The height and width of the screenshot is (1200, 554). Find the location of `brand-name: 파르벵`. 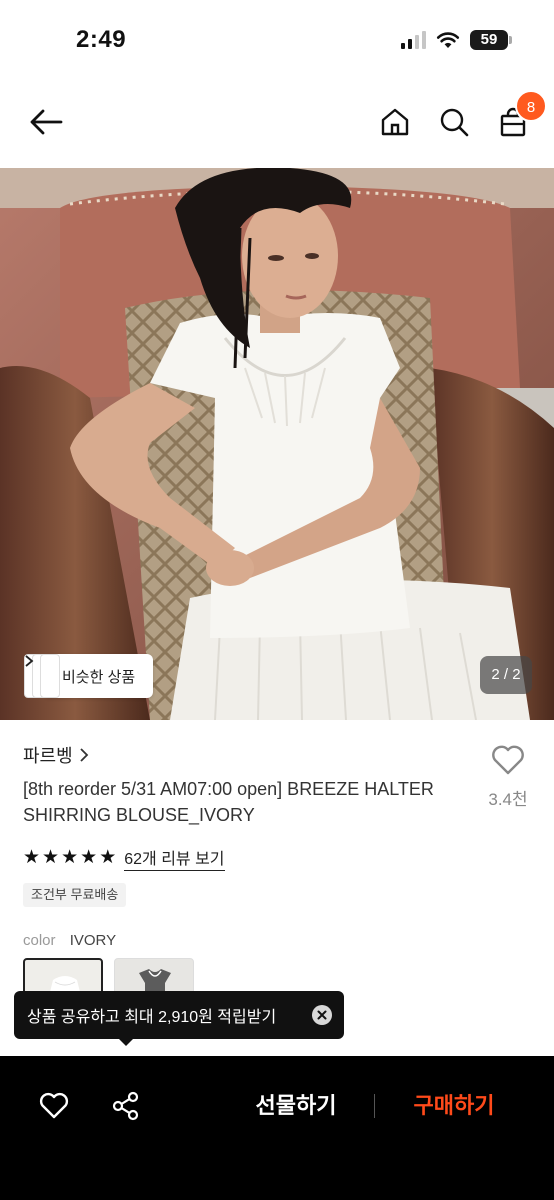

brand-name: 파르벵 is located at coordinates (48, 756).